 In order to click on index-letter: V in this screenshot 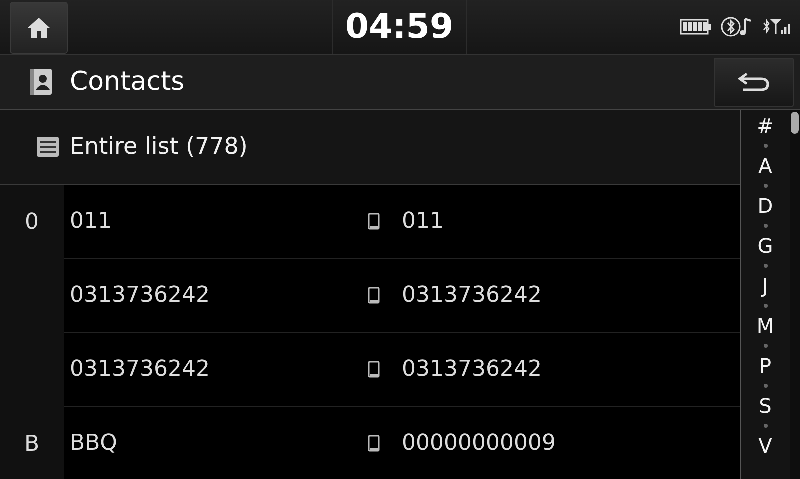, I will do `click(765, 446)`.